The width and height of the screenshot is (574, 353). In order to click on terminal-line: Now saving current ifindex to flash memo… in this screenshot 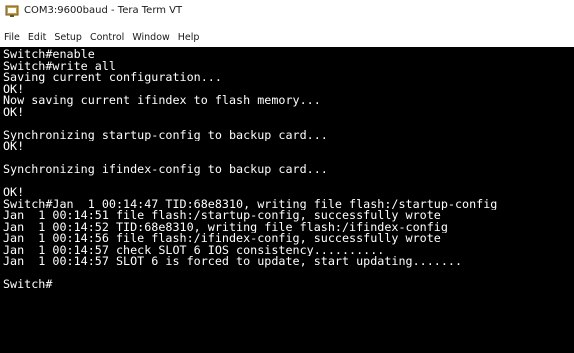, I will do `click(162, 101)`.